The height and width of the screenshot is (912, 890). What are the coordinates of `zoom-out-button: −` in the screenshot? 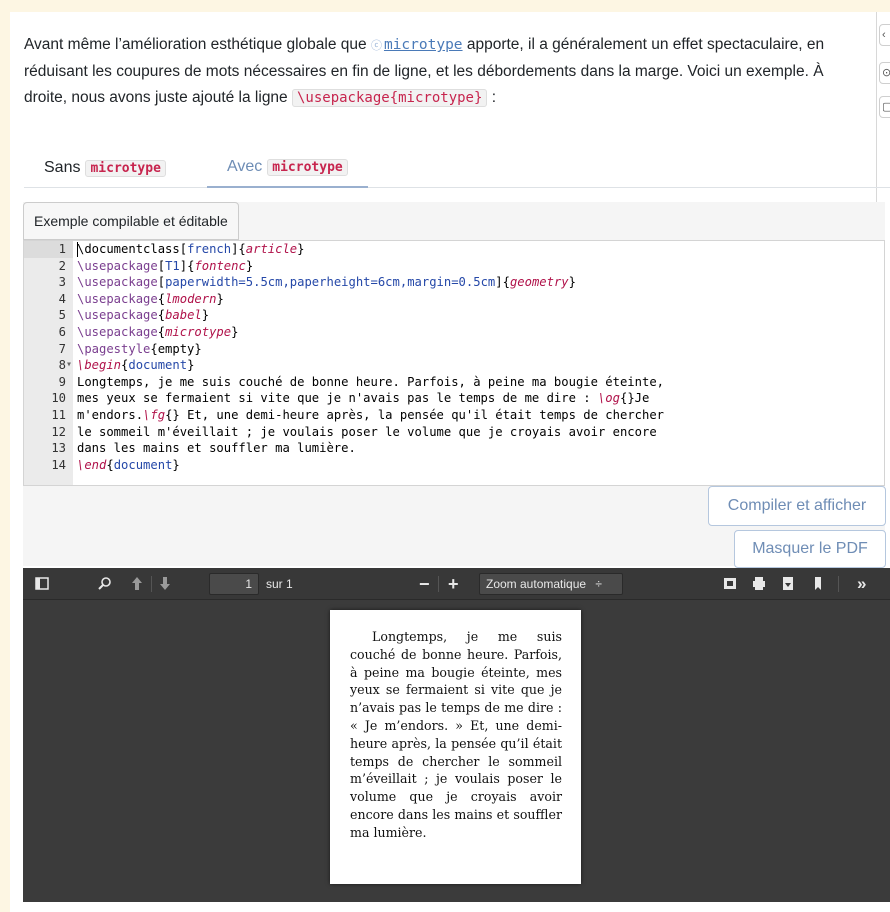 It's located at (424, 584).